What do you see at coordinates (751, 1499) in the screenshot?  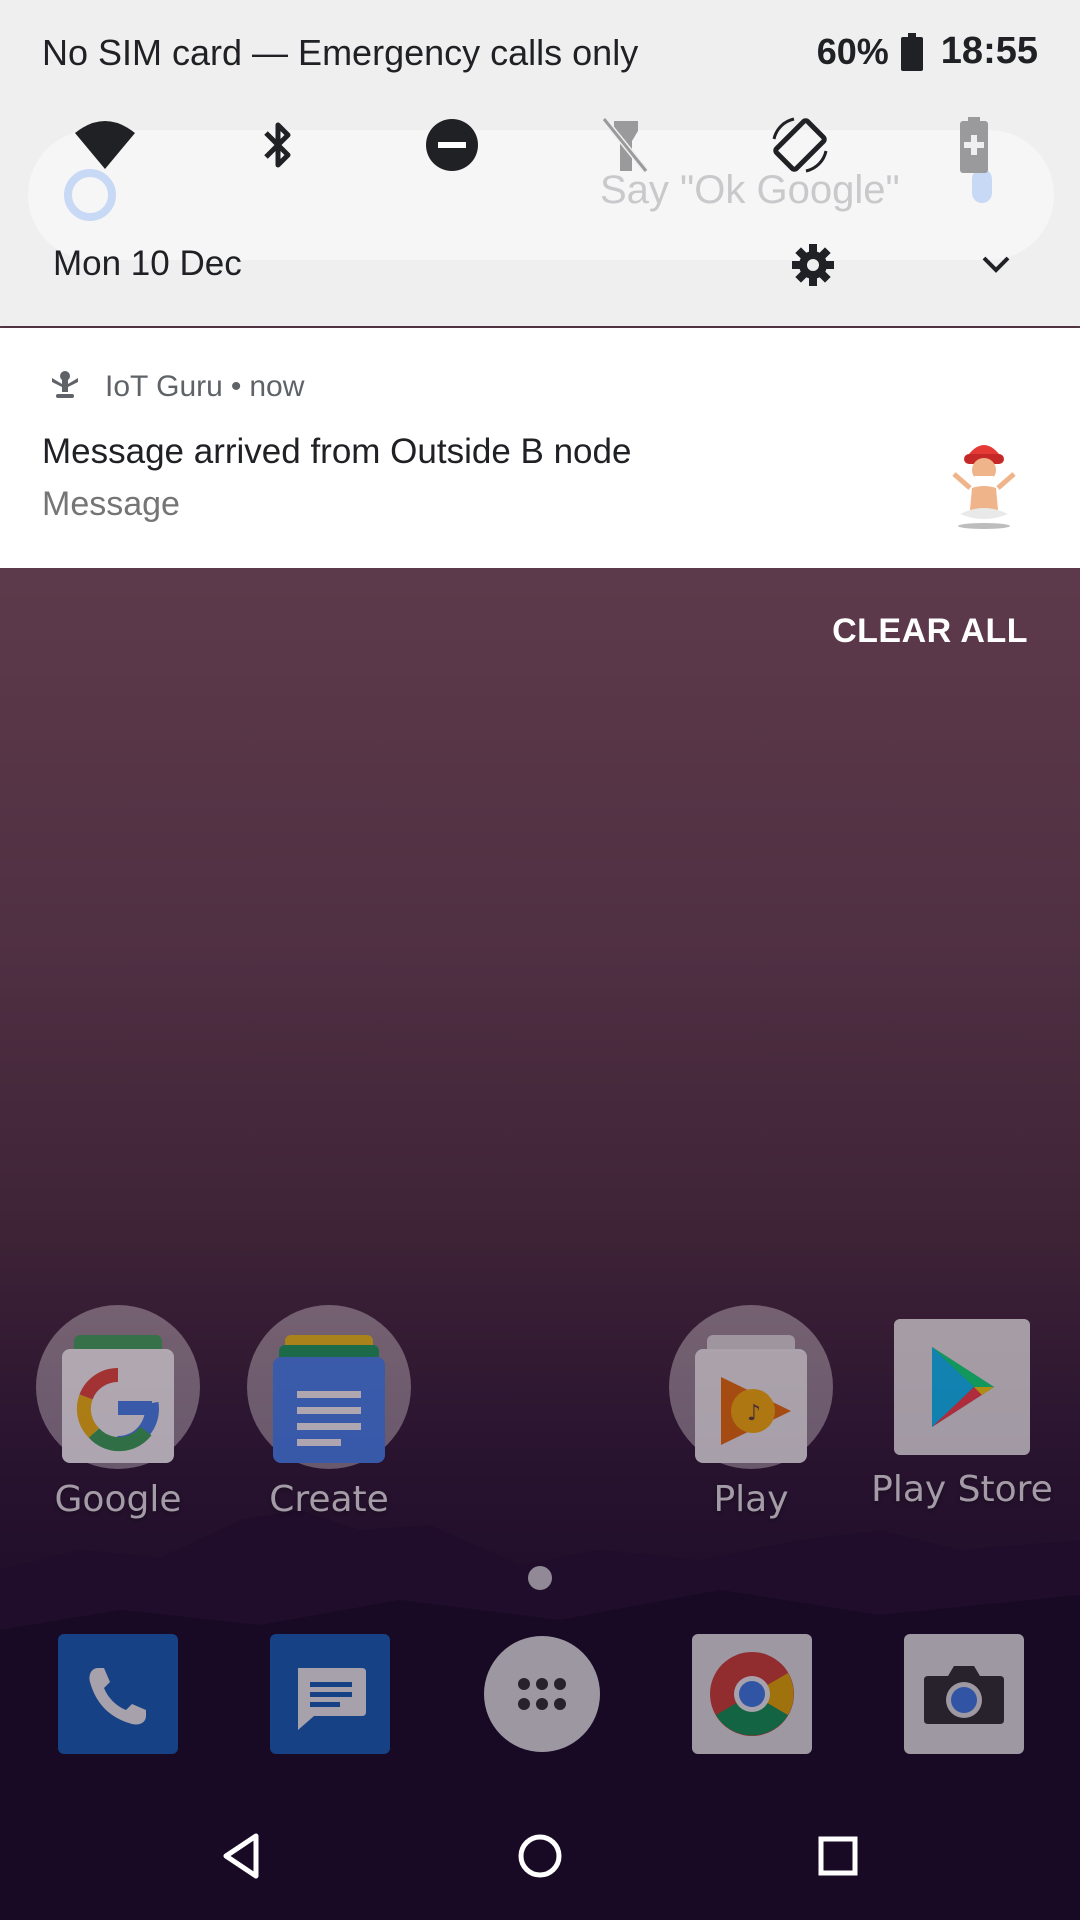 I see `app-label: Play` at bounding box center [751, 1499].